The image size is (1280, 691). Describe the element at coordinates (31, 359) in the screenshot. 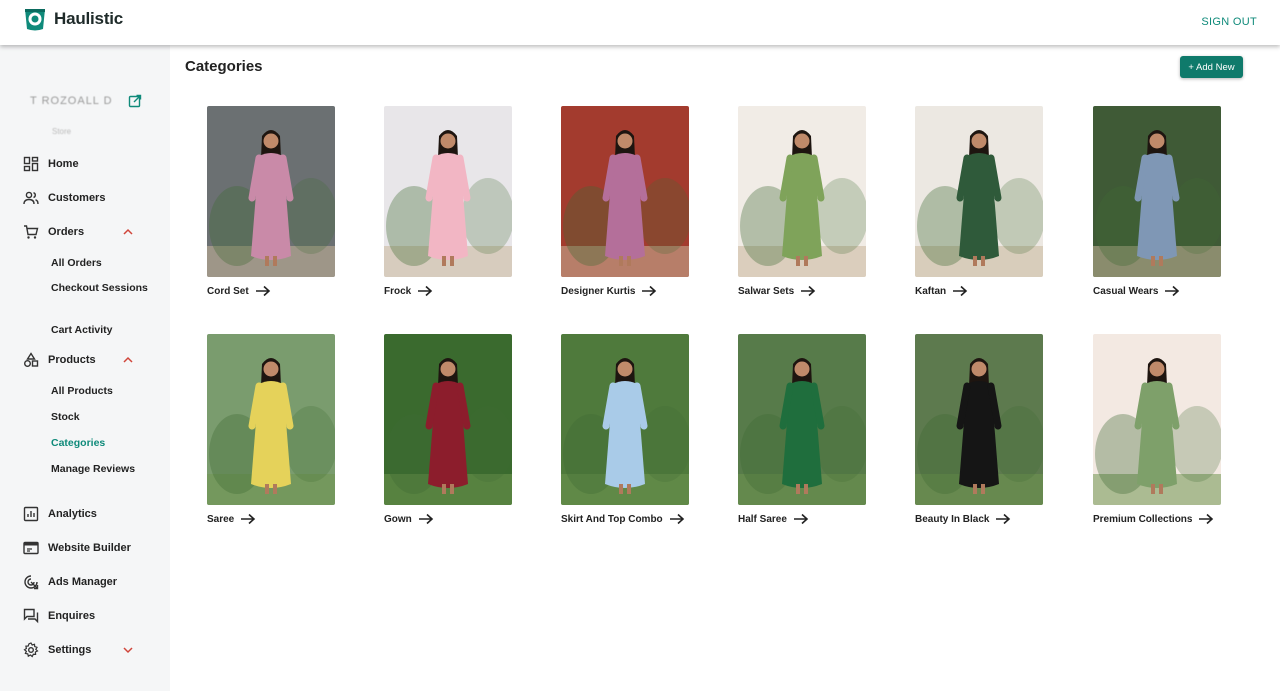

I see `shapes-icon` at that location.